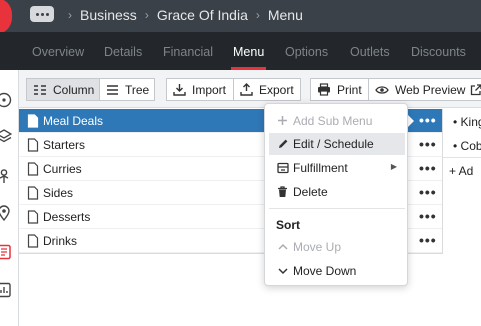 This screenshot has width=481, height=326. I want to click on menu-item-move-down: Move Down, so click(337, 271).